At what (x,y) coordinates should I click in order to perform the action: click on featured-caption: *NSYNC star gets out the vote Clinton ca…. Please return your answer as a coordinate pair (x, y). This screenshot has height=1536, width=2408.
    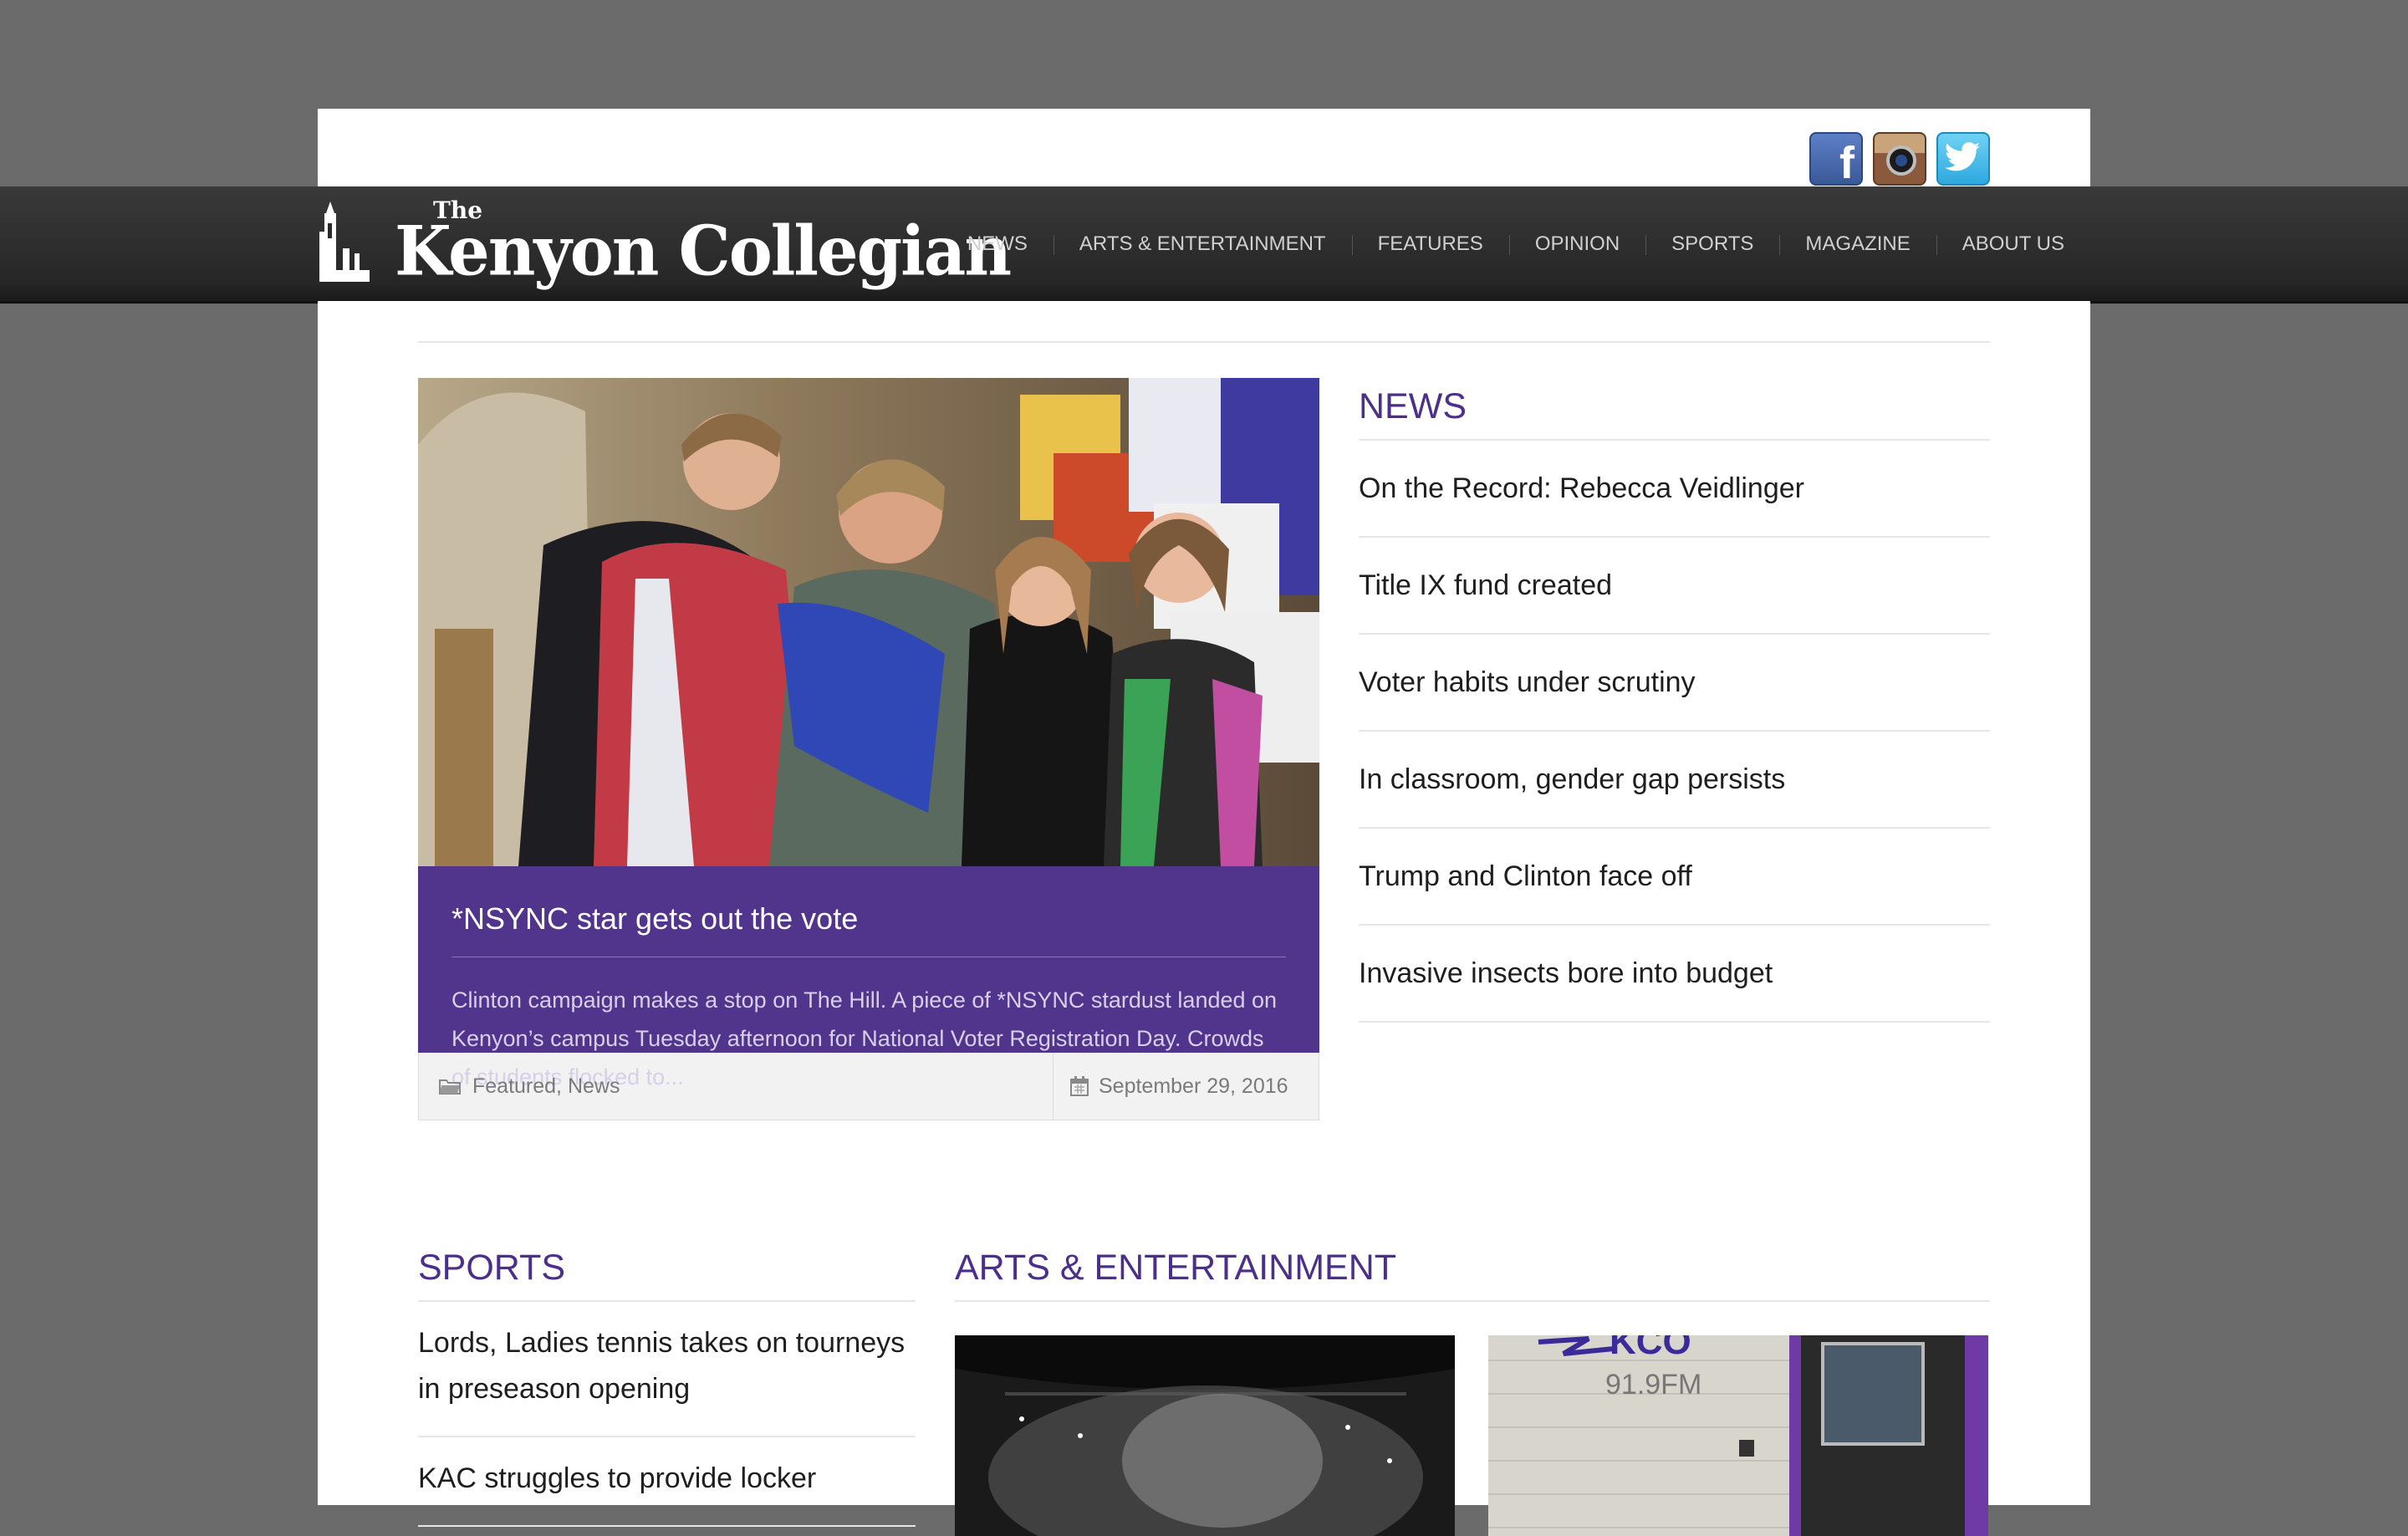
    Looking at the image, I should click on (869, 977).